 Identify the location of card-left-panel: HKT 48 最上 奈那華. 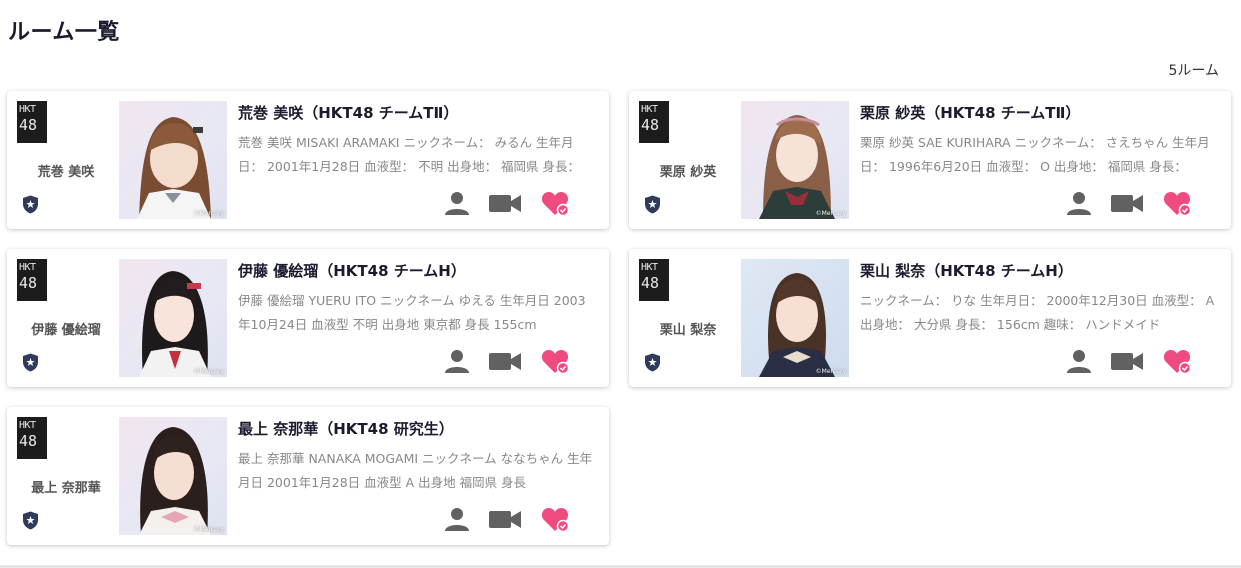
(62, 476).